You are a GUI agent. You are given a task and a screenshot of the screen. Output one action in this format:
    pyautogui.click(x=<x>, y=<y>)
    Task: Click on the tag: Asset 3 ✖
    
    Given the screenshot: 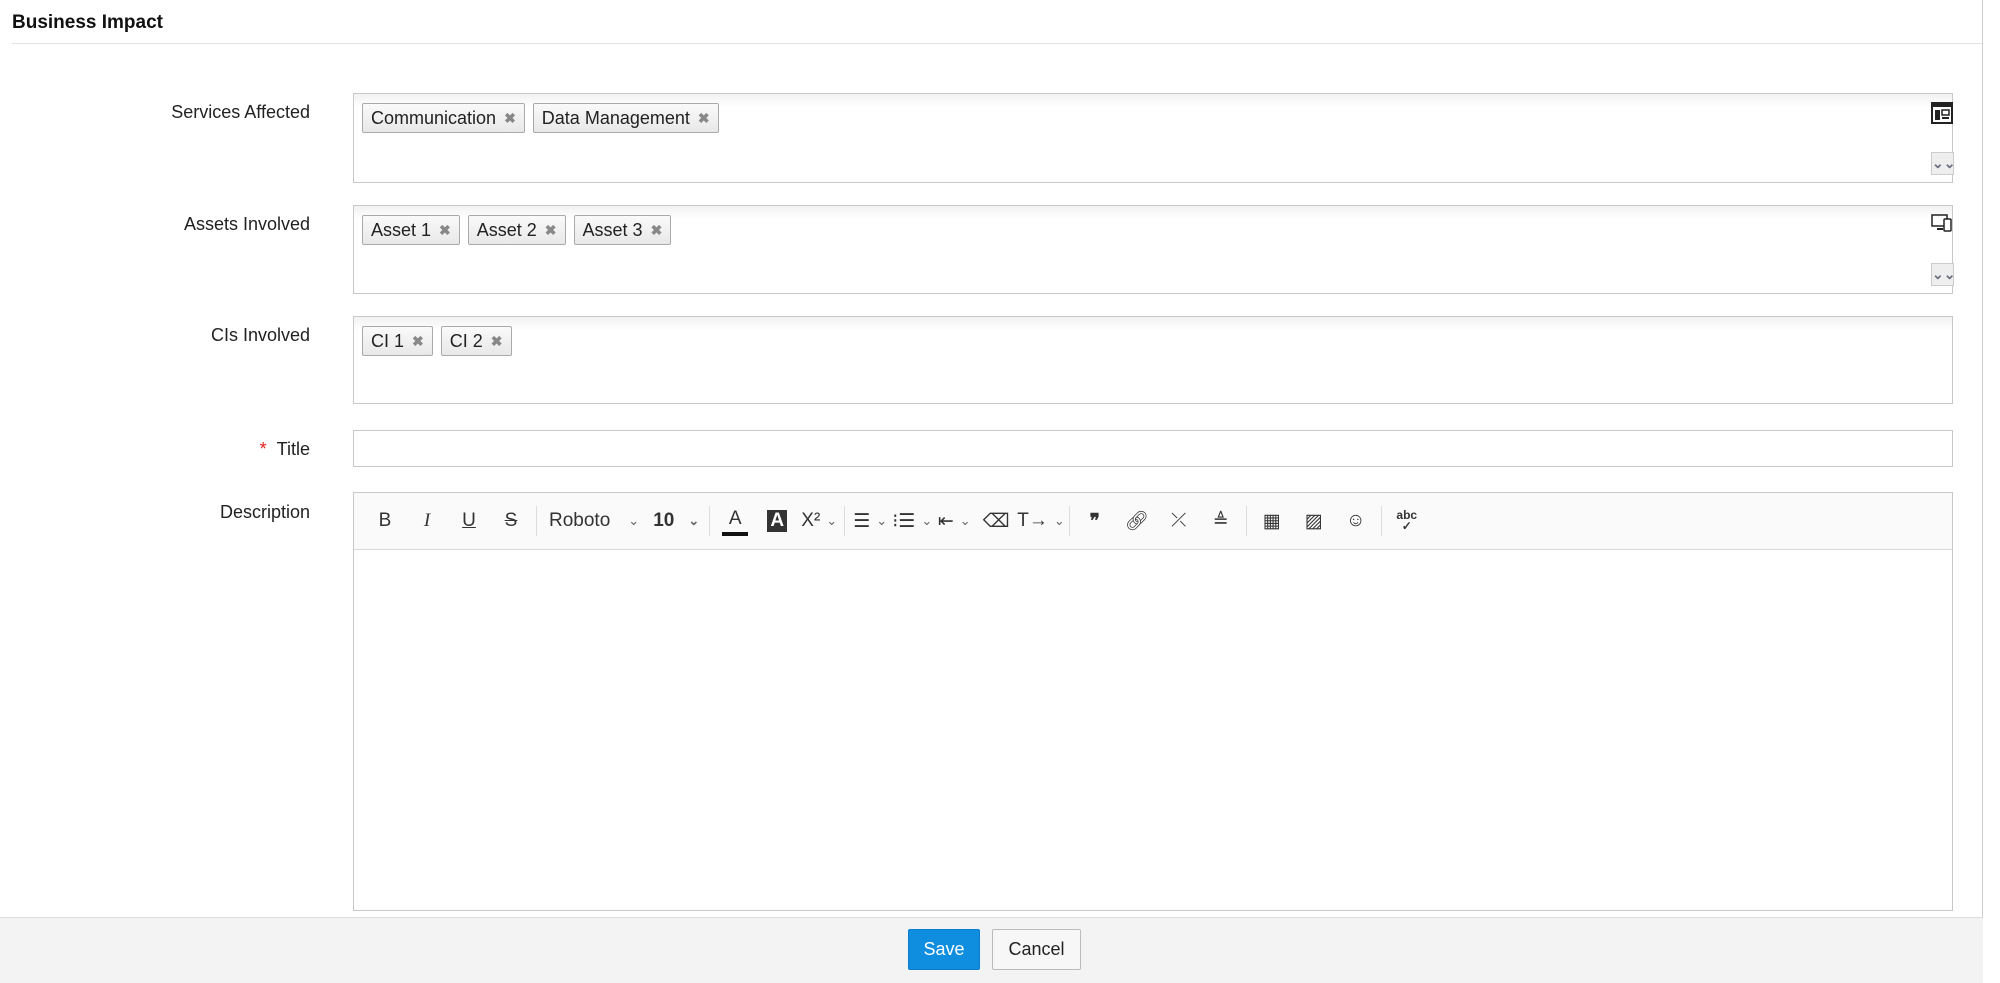 What is the action you would take?
    pyautogui.click(x=622, y=230)
    